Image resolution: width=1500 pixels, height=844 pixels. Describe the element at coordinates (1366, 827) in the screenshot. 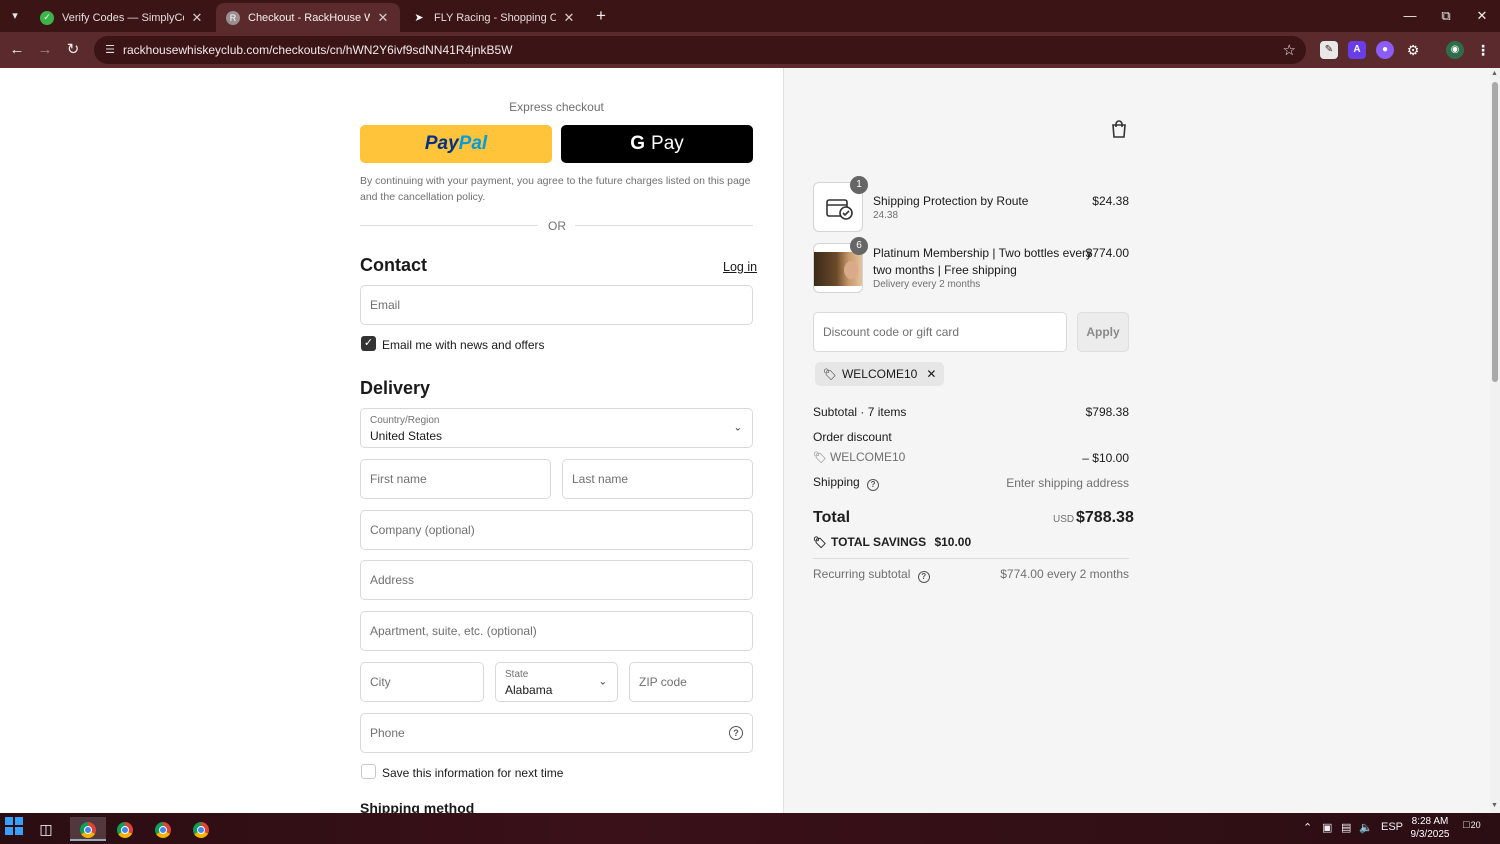

I see `volume-icon: 🔈` at that location.